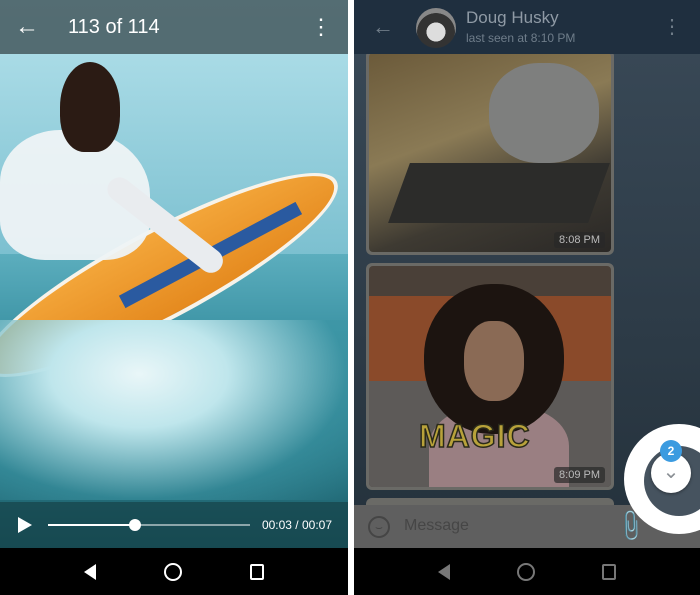  I want to click on video-time: 00:03 / 00:07, so click(296, 525).